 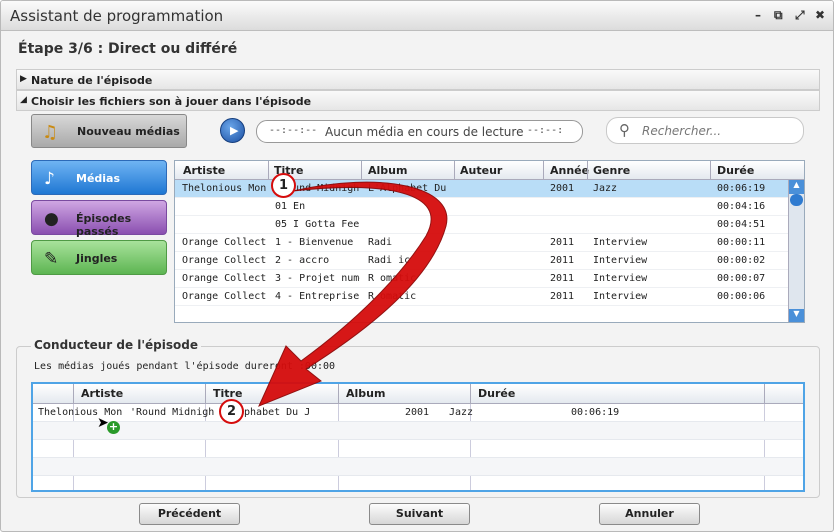 What do you see at coordinates (231, 411) in the screenshot?
I see `step-badge-2: 2` at bounding box center [231, 411].